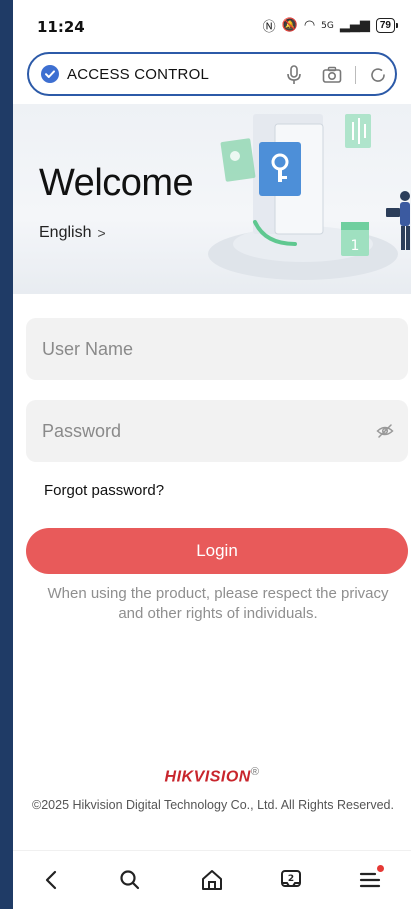  Describe the element at coordinates (378, 75) in the screenshot. I see `refresh-icon` at that location.